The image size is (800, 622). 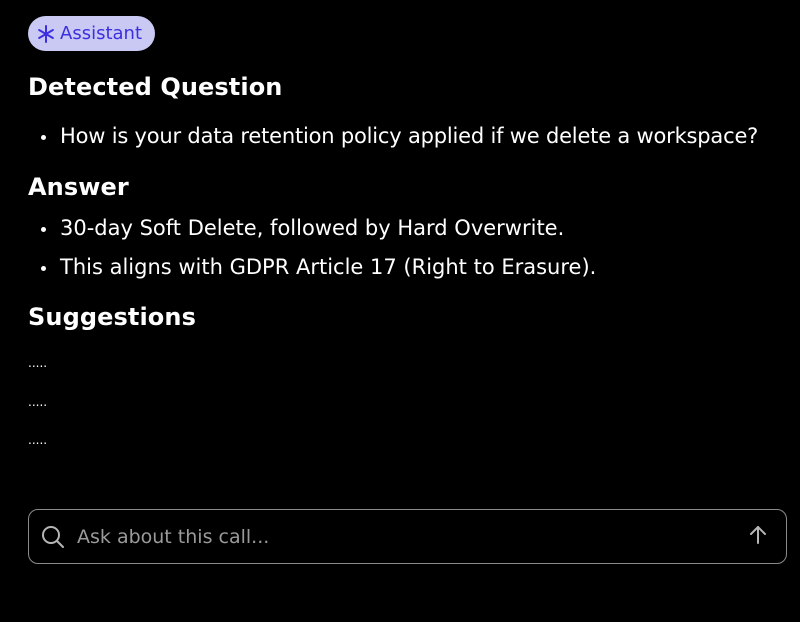 I want to click on send-button, so click(x=758, y=537).